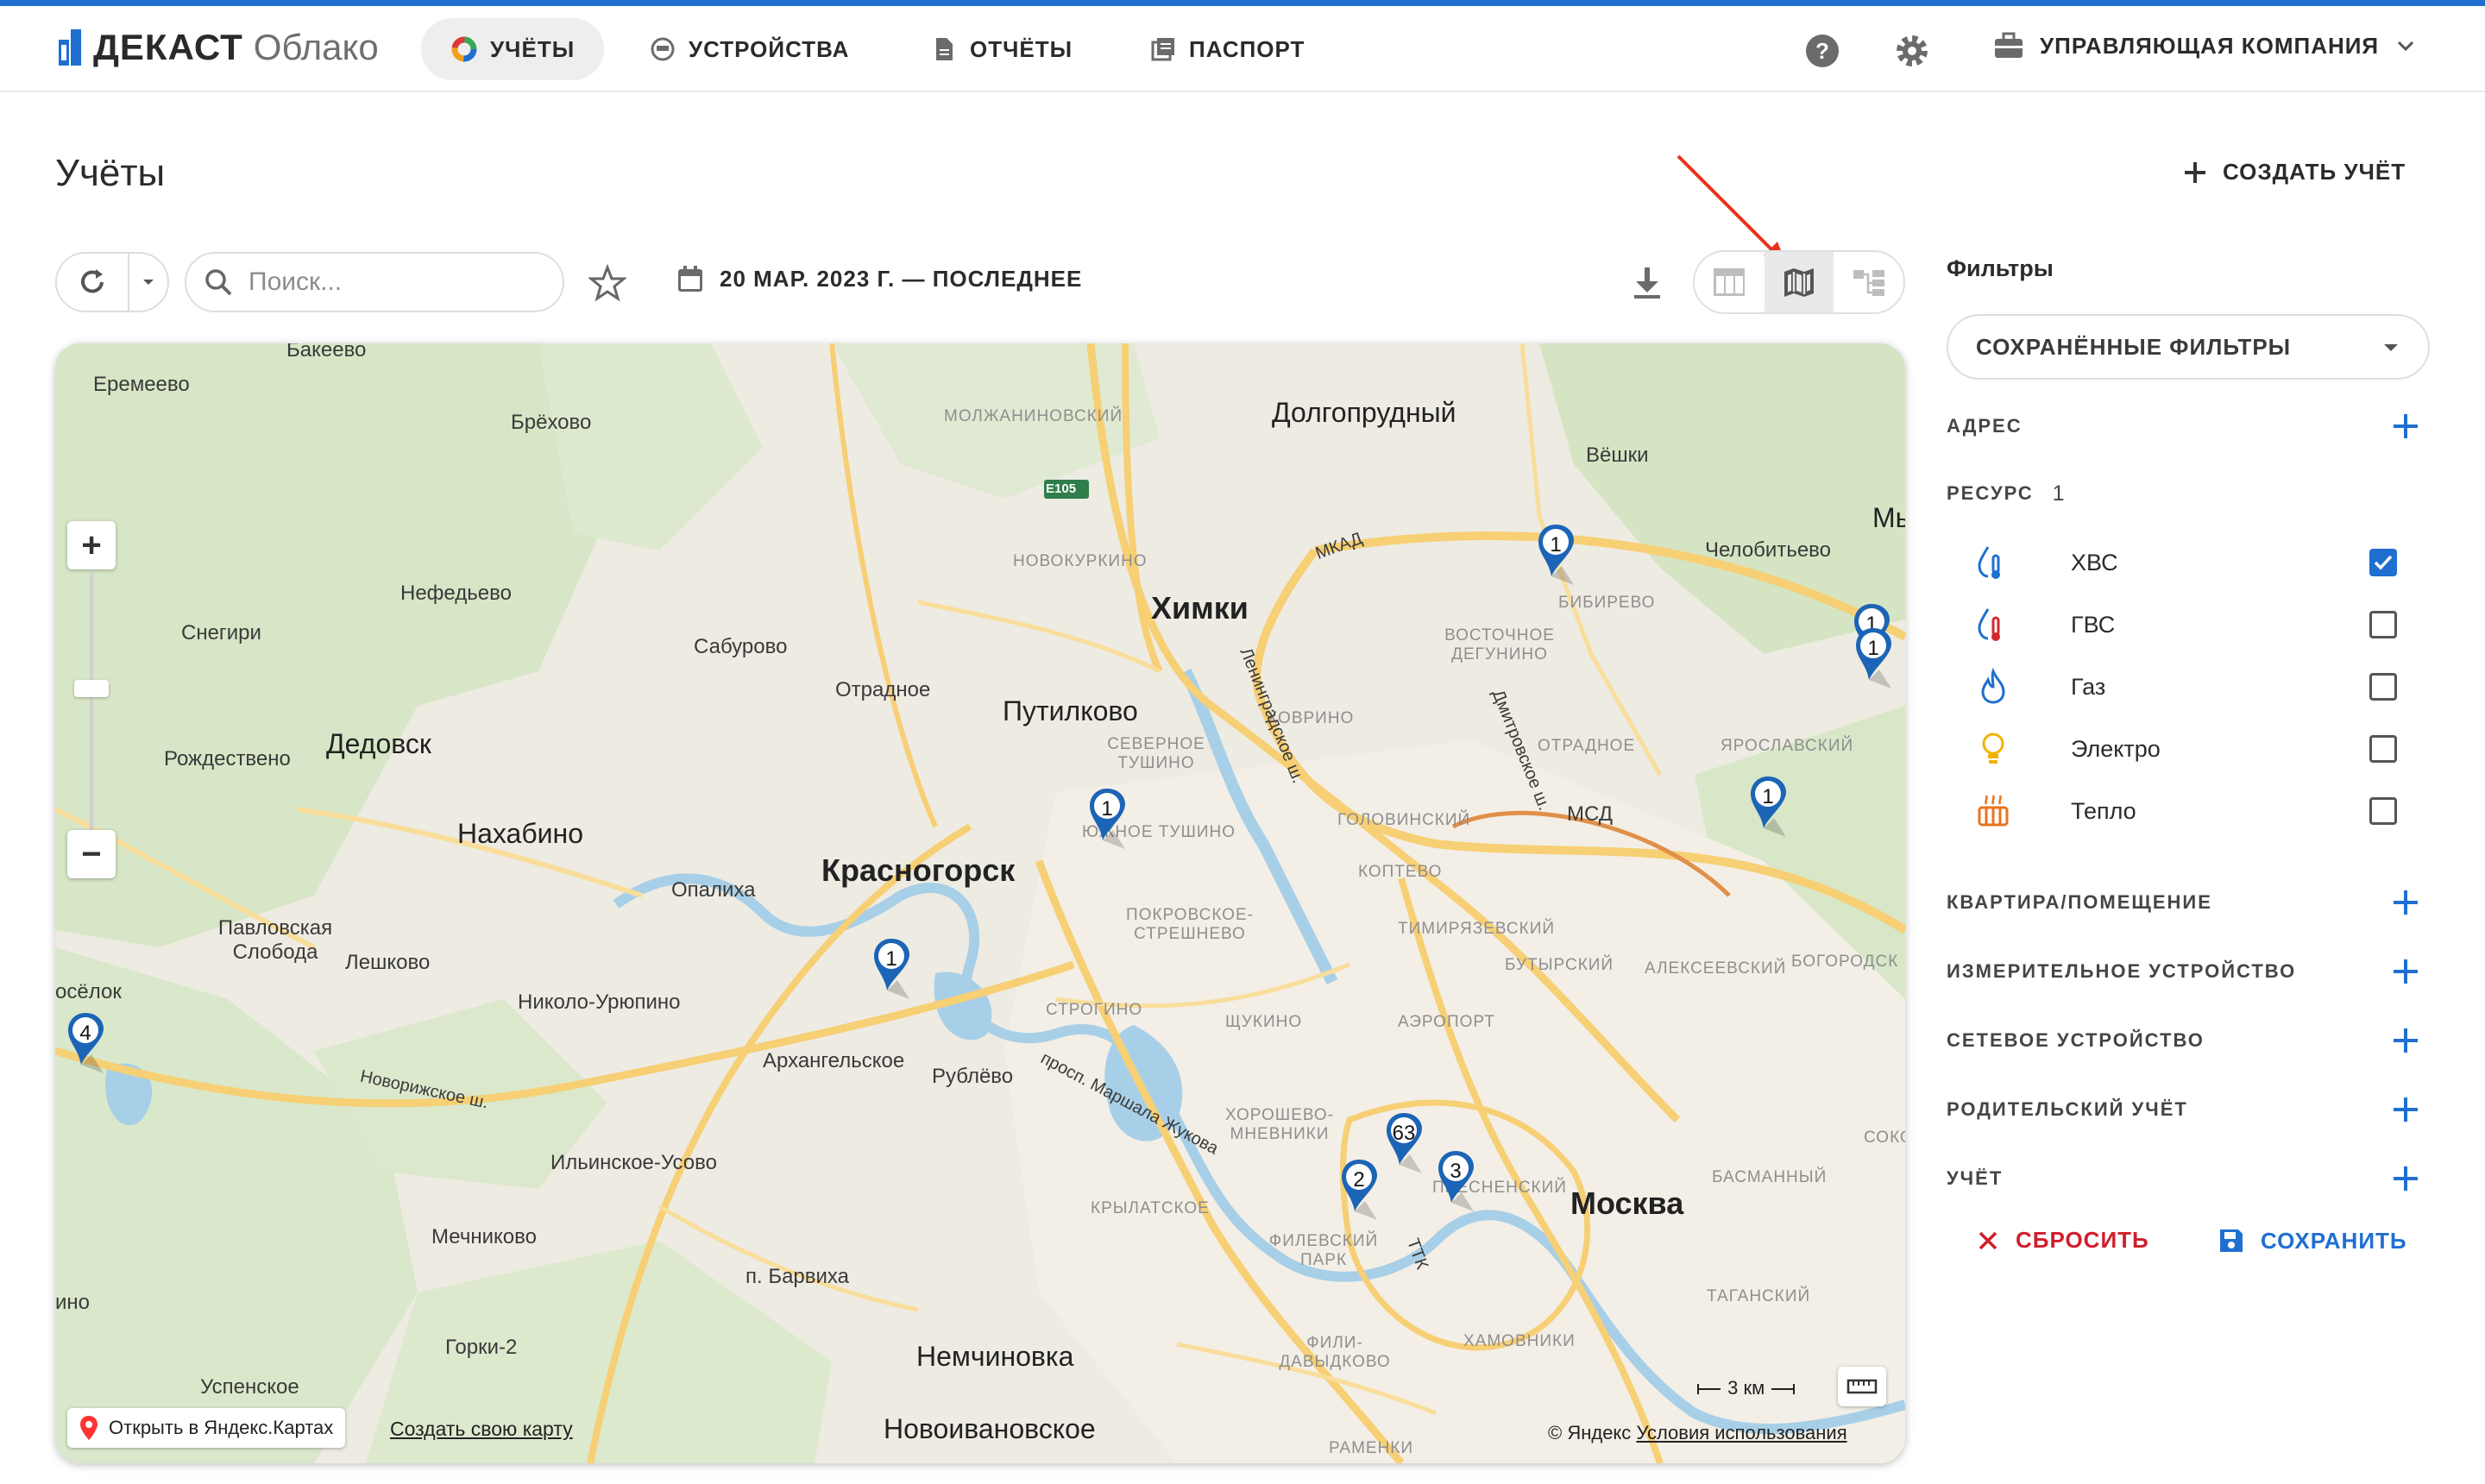 The width and height of the screenshot is (2485, 1484). I want to click on logo: ДЕКАСТ Облако, so click(218, 48).